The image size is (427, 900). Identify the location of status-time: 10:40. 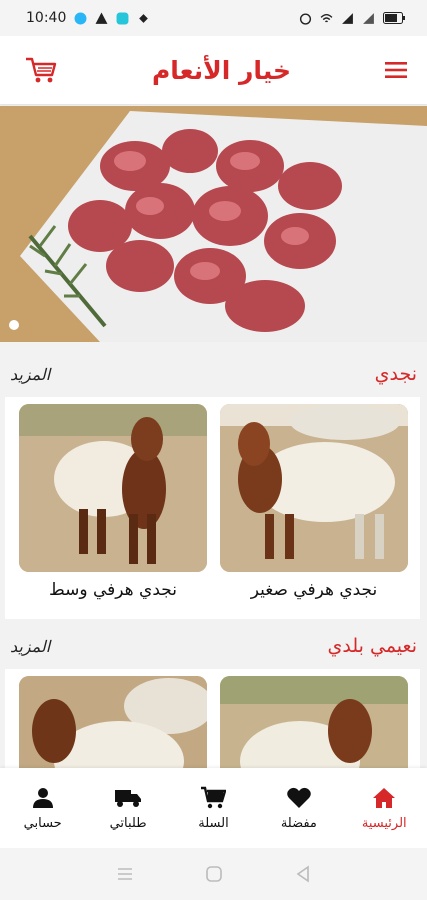
(46, 18).